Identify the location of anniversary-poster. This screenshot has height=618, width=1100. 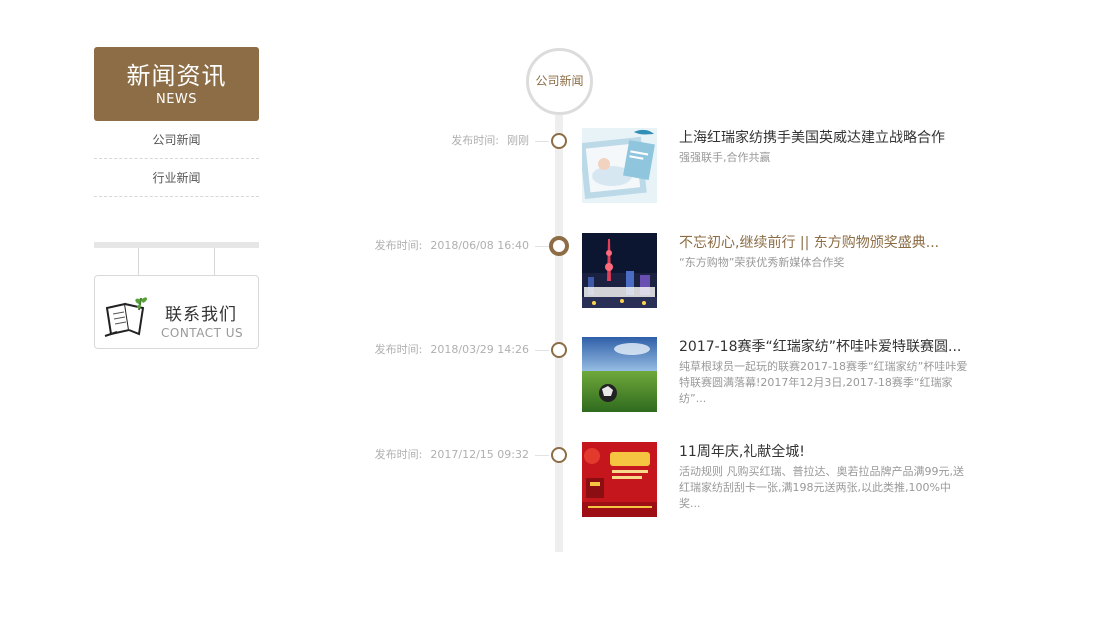
(619, 479).